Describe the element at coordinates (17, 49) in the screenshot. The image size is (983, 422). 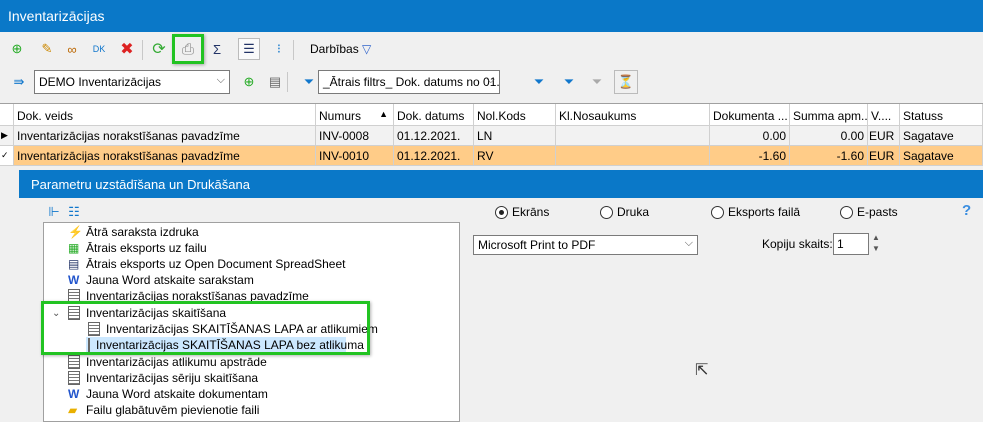
I see `new-document-icon: ⊕` at that location.